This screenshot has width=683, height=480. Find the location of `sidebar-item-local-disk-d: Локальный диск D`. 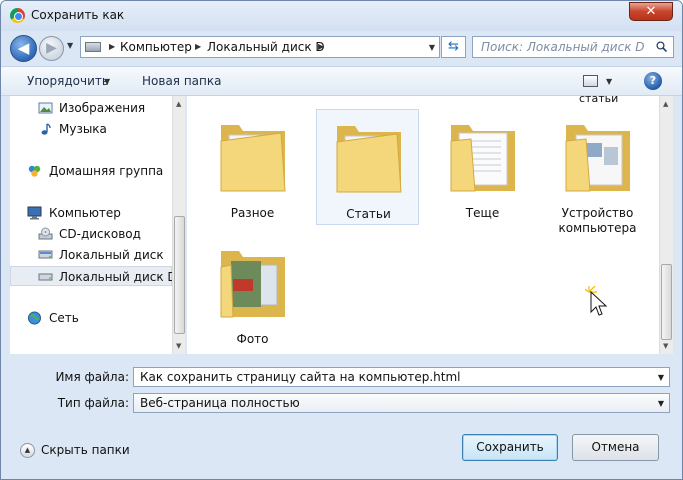

sidebar-item-local-disk-d: Локальный диск D is located at coordinates (93, 276).